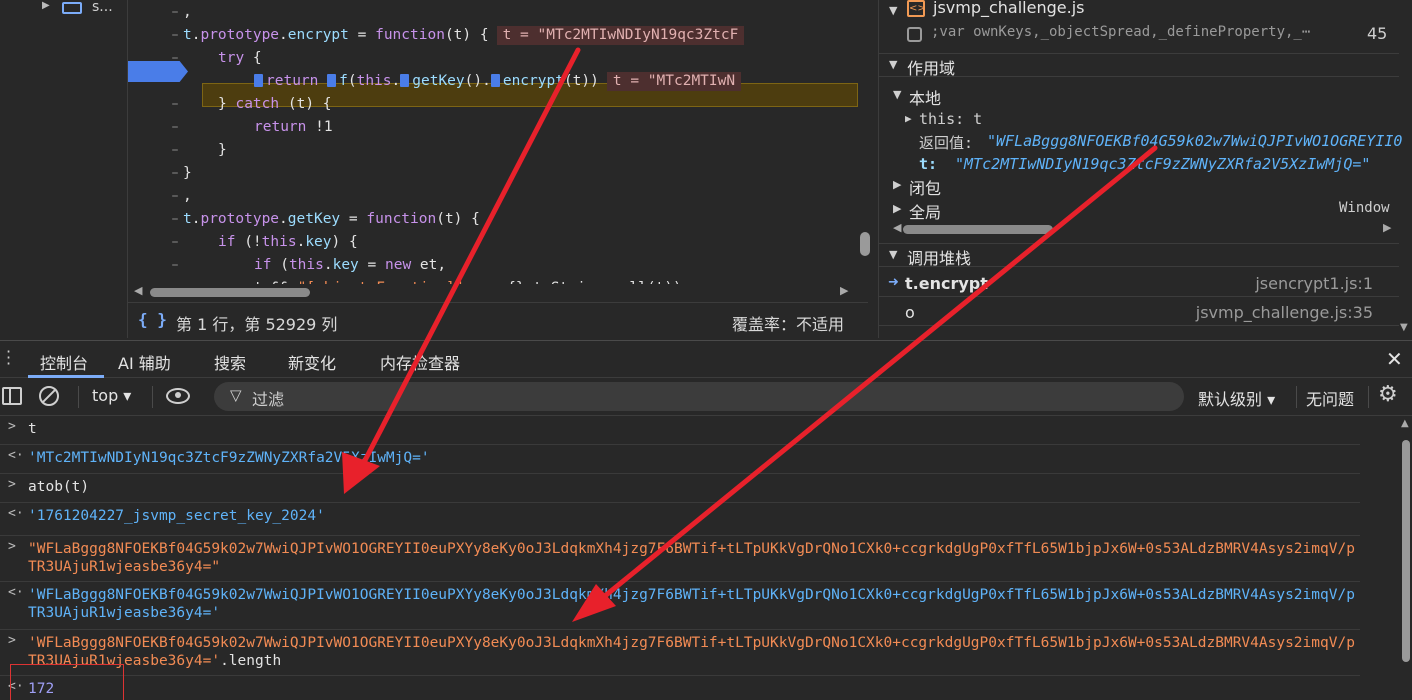  I want to click on tab-4: 内存检查器, so click(420, 362).